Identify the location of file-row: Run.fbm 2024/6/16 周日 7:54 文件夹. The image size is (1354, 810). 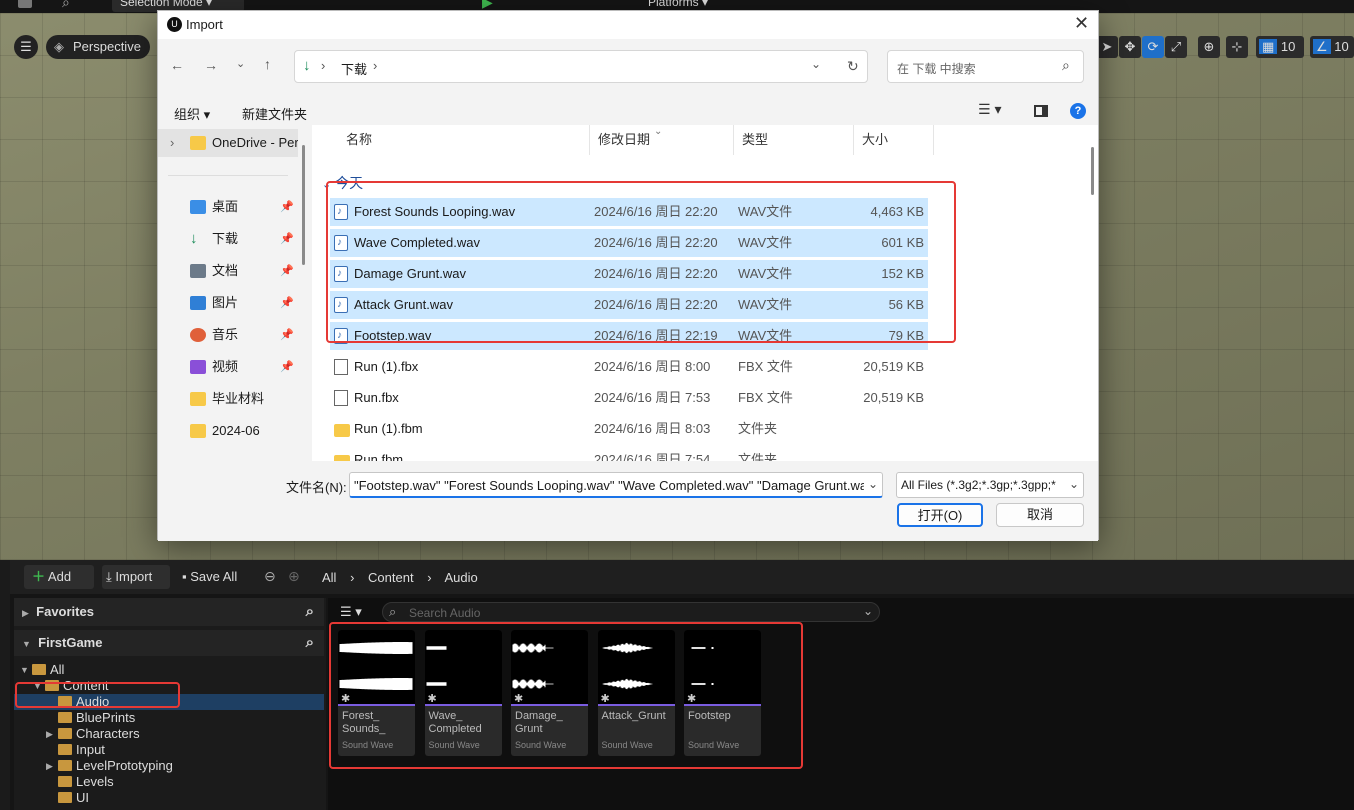
(629, 453).